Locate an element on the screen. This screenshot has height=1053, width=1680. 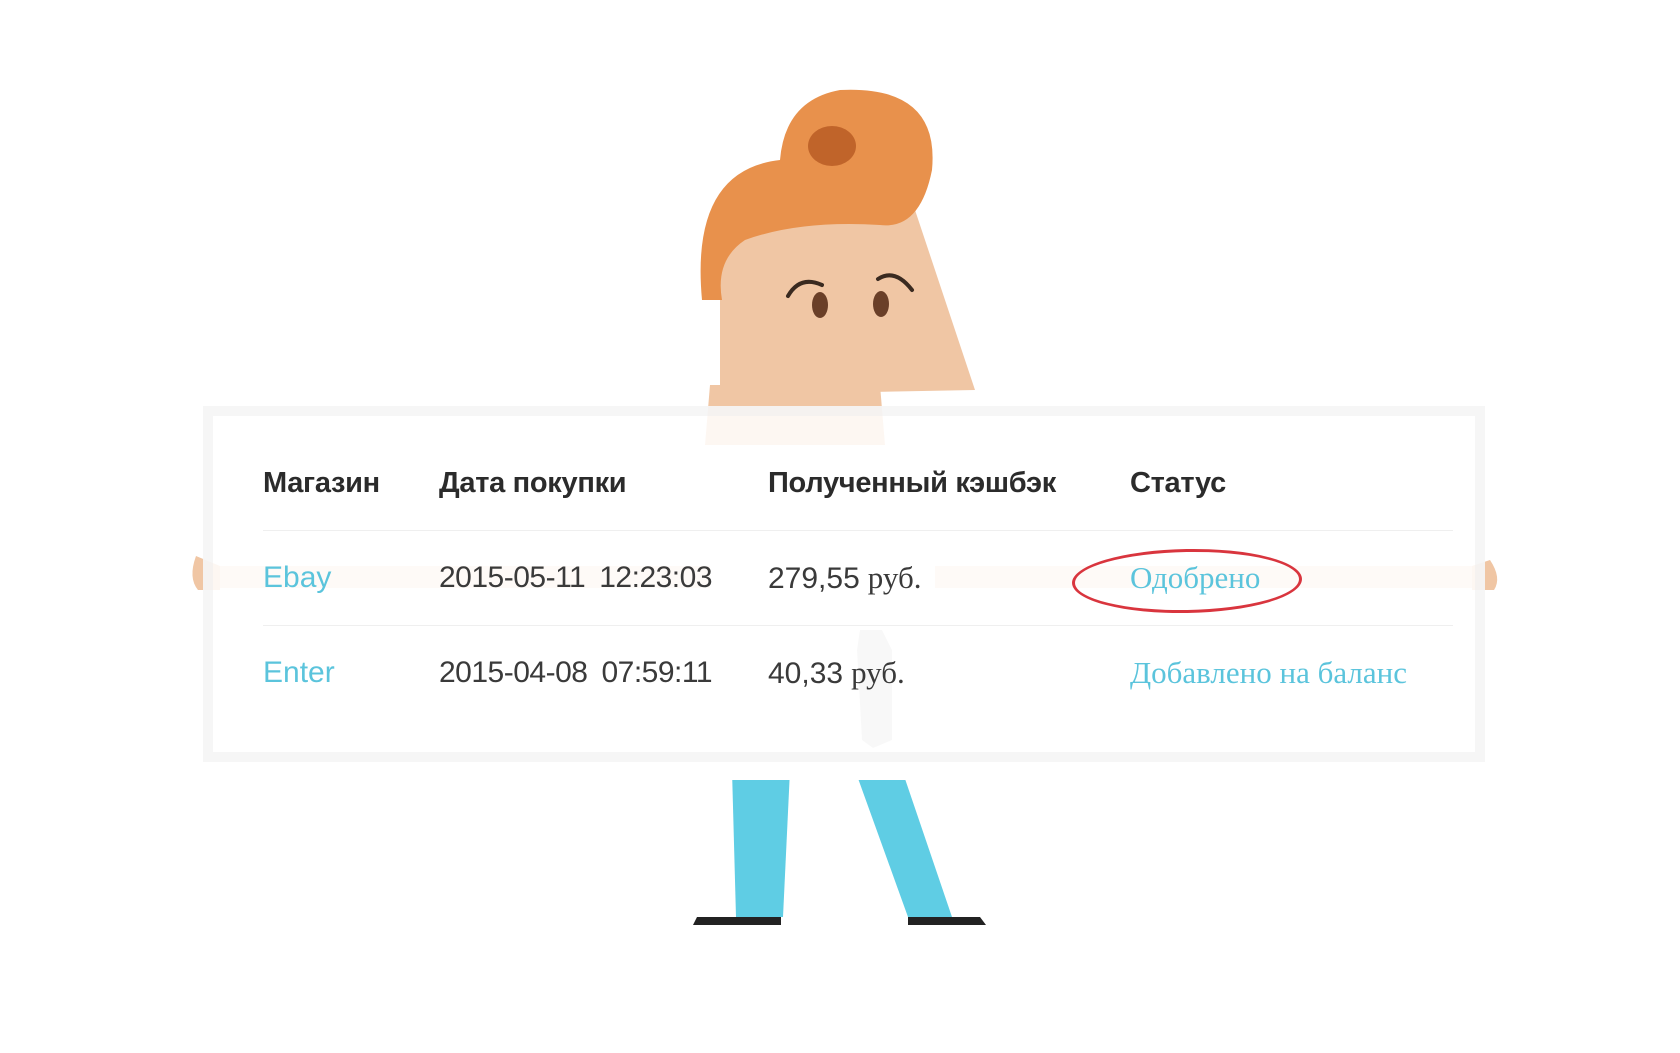
header-cashback: Полученный кэшбэк is located at coordinates (912, 483).